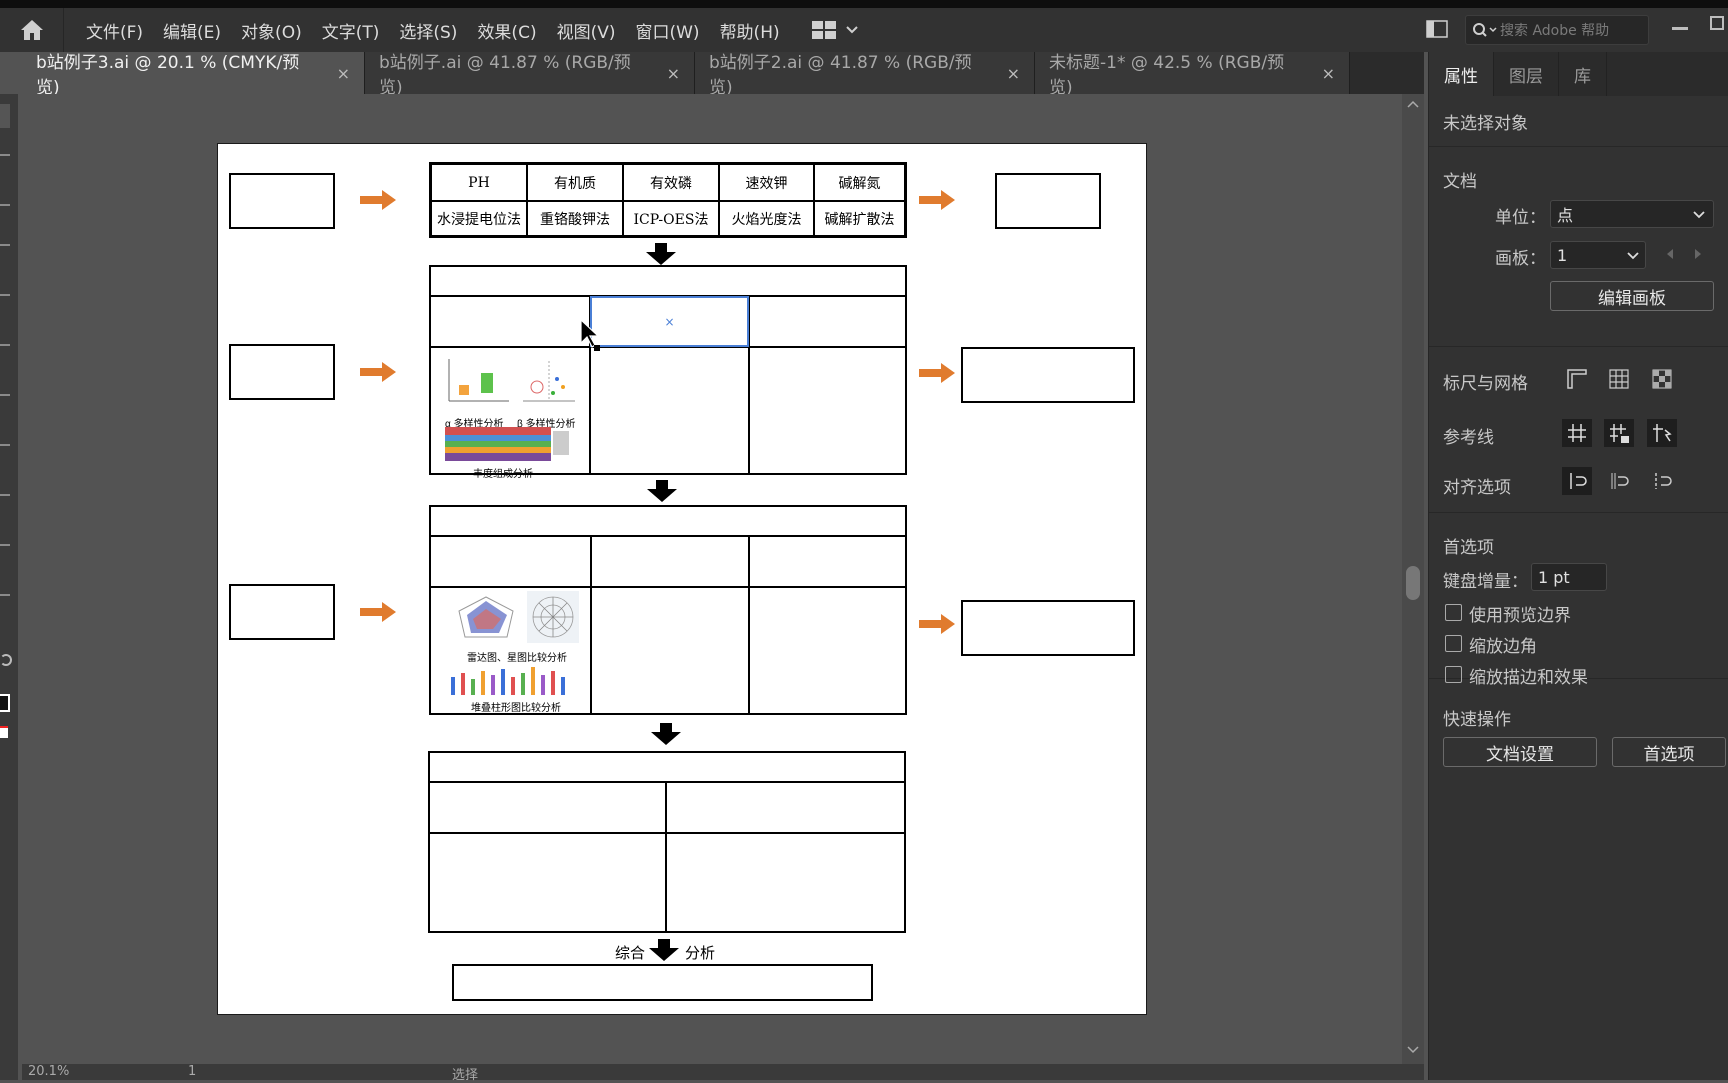  What do you see at coordinates (1453, 612) in the screenshot?
I see `preview-bounds-checkbox` at bounding box center [1453, 612].